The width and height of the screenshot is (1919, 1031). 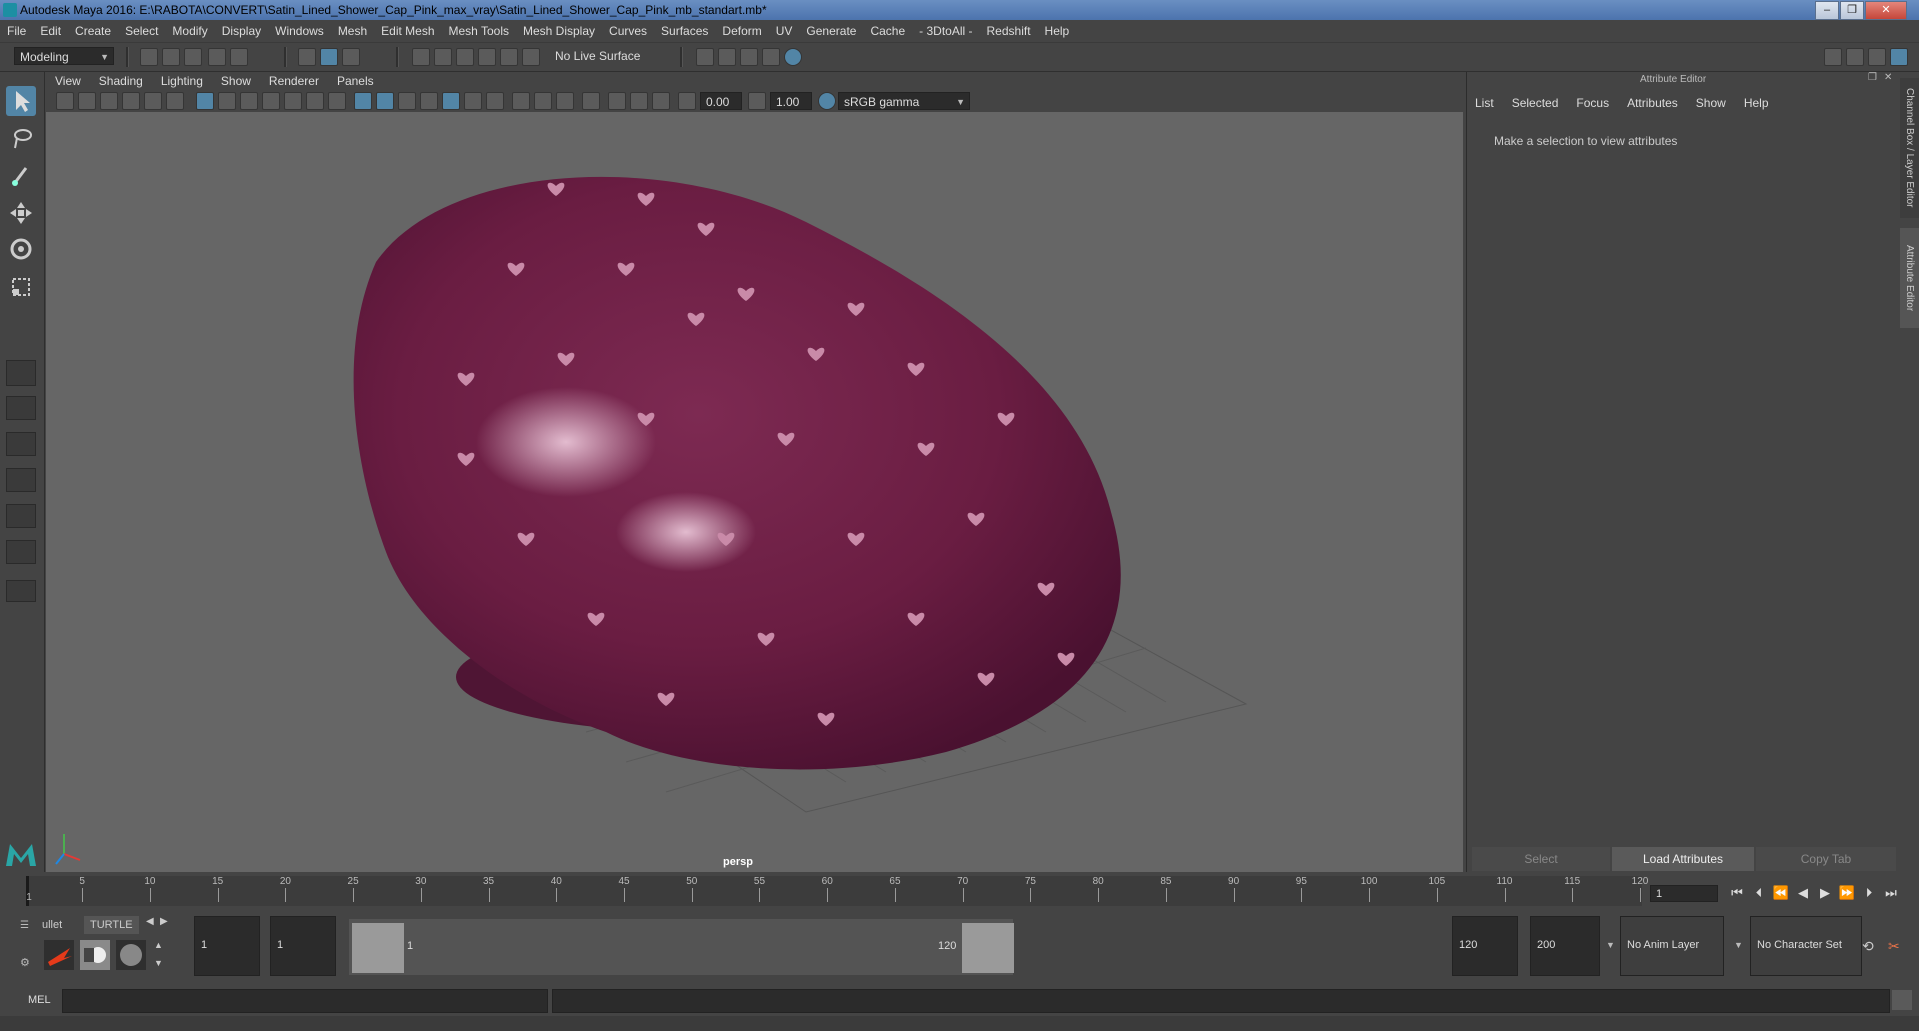 What do you see at coordinates (1833, 57) in the screenshot?
I see `modeling-toolkit-icon` at bounding box center [1833, 57].